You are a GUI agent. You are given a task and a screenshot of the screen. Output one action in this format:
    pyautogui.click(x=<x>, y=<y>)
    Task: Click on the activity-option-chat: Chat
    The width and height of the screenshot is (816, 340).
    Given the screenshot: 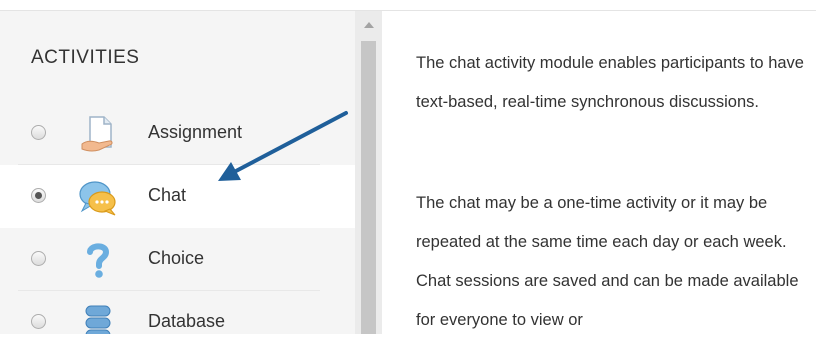 What is the action you would take?
    pyautogui.click(x=177, y=196)
    